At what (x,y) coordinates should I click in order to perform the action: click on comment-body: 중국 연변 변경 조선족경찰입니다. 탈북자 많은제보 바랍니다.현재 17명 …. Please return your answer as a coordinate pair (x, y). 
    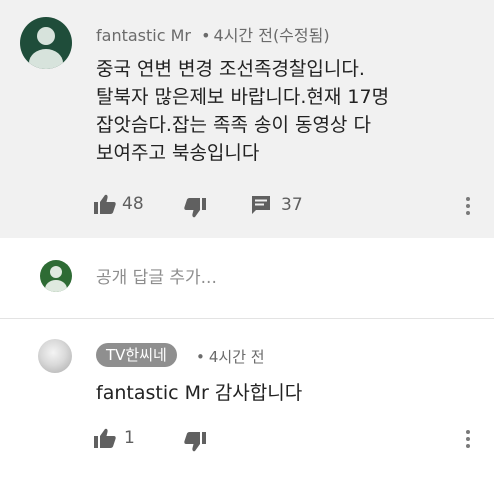
    Looking at the image, I should click on (242, 111).